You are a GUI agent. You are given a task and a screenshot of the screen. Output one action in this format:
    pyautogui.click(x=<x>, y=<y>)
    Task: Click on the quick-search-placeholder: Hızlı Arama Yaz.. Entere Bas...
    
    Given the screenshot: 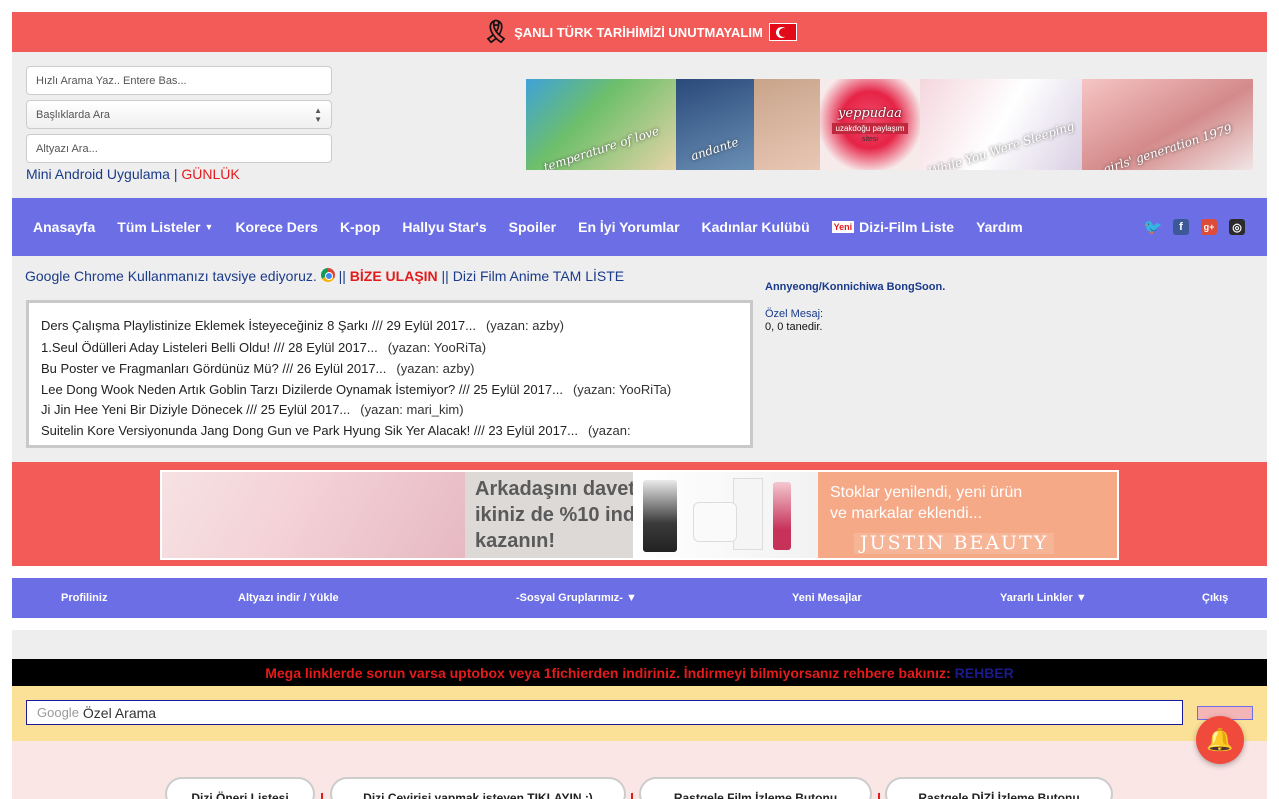 What is the action you would take?
    pyautogui.click(x=111, y=80)
    